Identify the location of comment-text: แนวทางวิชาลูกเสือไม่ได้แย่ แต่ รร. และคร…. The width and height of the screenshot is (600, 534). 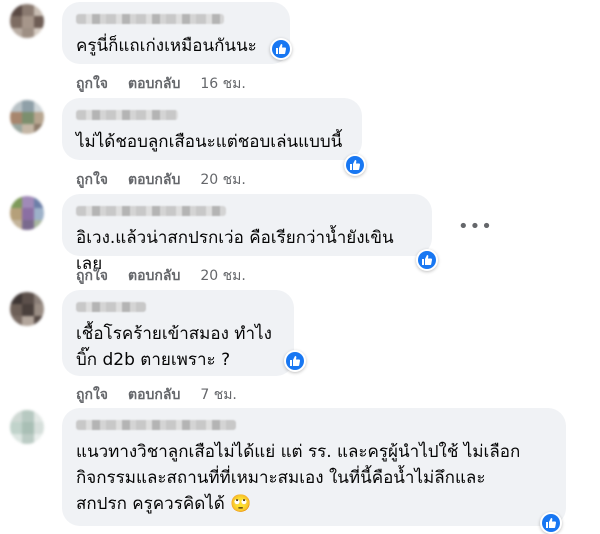
(314, 478).